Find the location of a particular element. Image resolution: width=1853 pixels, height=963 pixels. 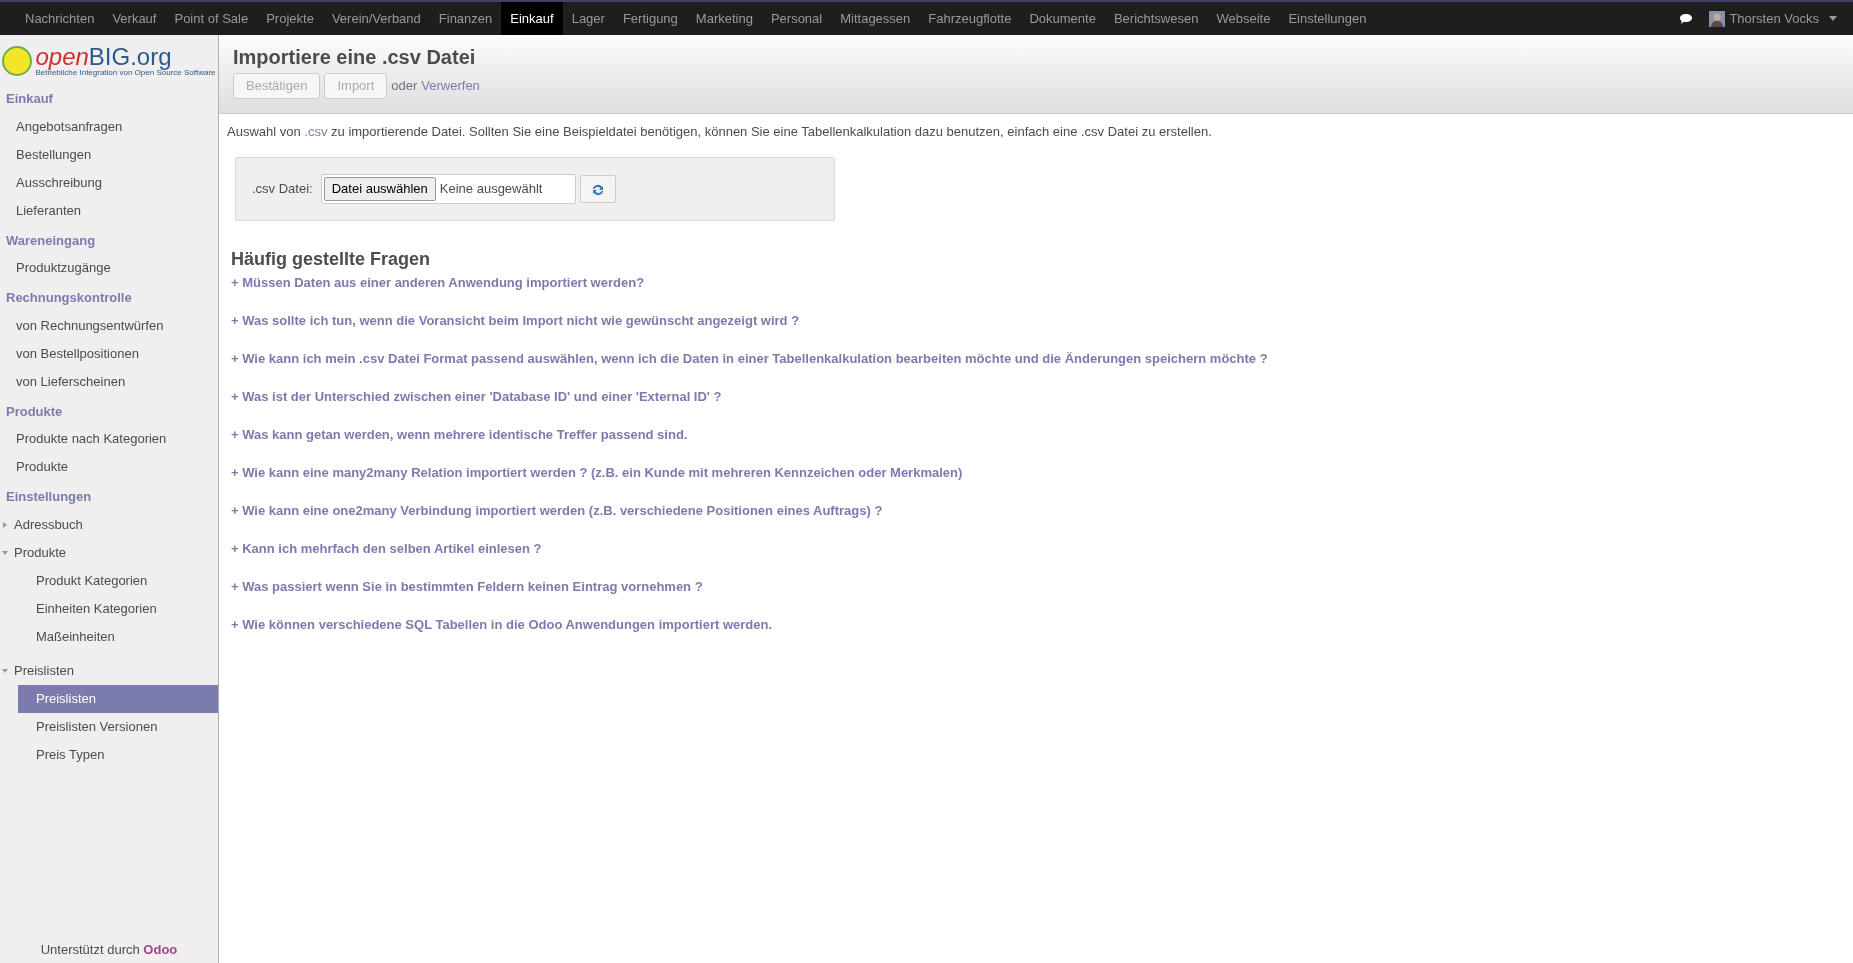

menu-item: Fahrzeugflotte is located at coordinates (970, 18).